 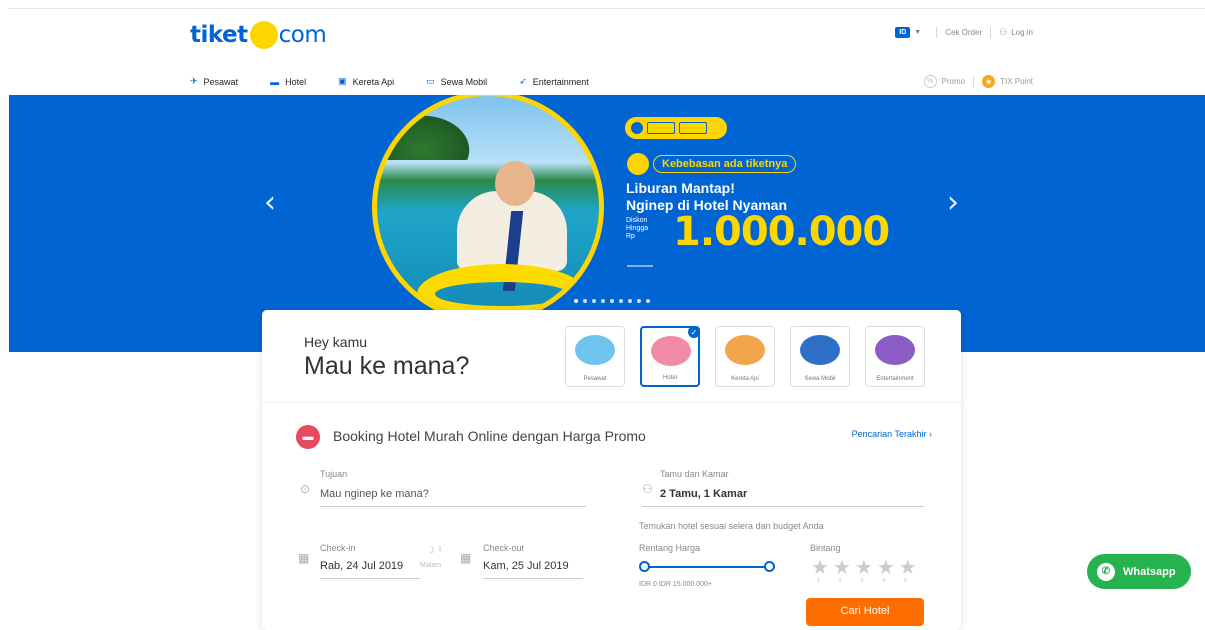 I want to click on nav-label: Sewa Mobil, so click(x=464, y=81).